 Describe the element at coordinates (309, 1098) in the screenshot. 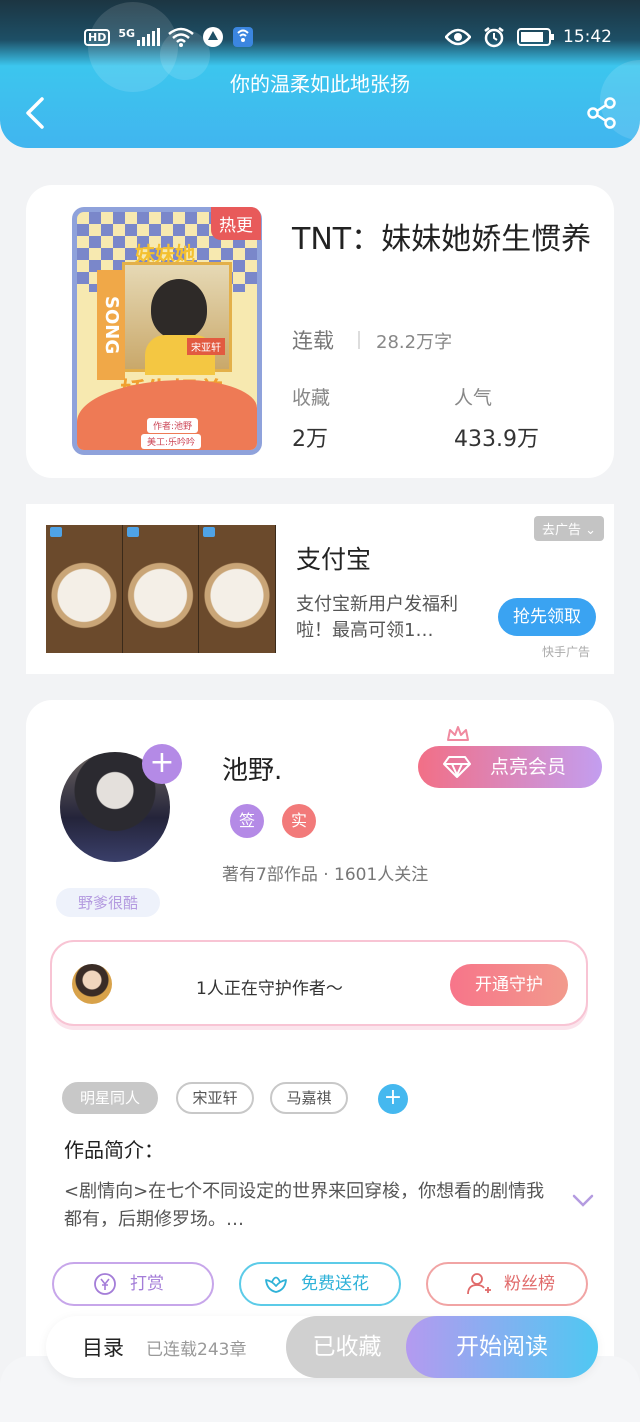

I see `tag-item: 马嘉祺` at that location.